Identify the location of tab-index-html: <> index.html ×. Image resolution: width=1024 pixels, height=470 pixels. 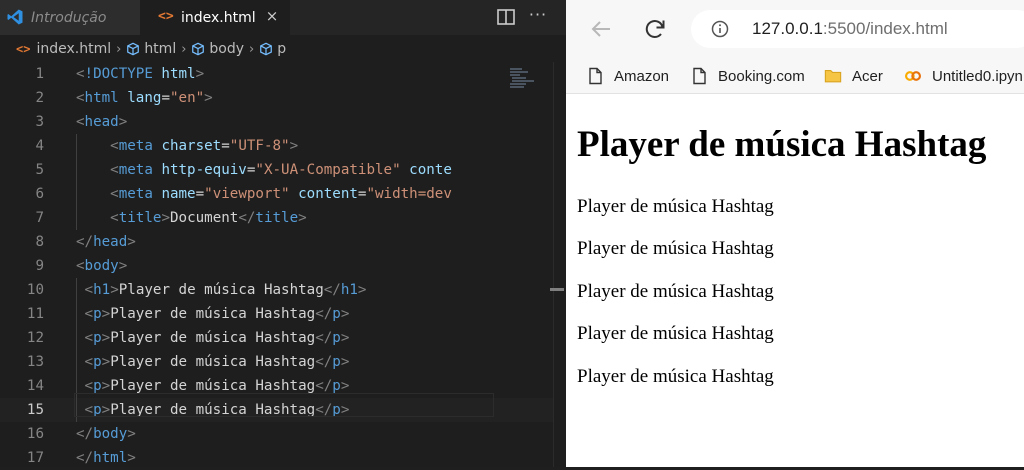
(215, 17).